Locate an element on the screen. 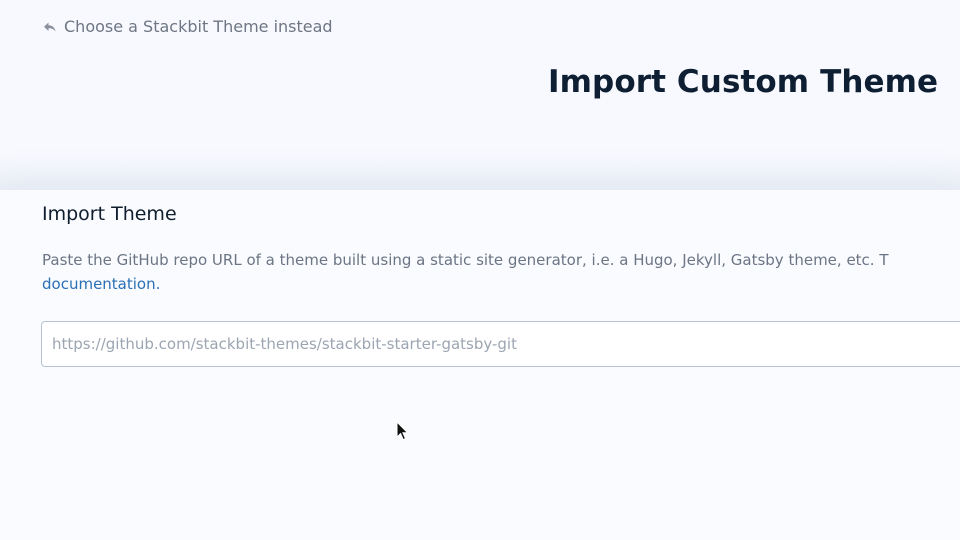 The height and width of the screenshot is (540, 960). back-to-themes-link: Choose a Stackbit Theme instead is located at coordinates (187, 26).